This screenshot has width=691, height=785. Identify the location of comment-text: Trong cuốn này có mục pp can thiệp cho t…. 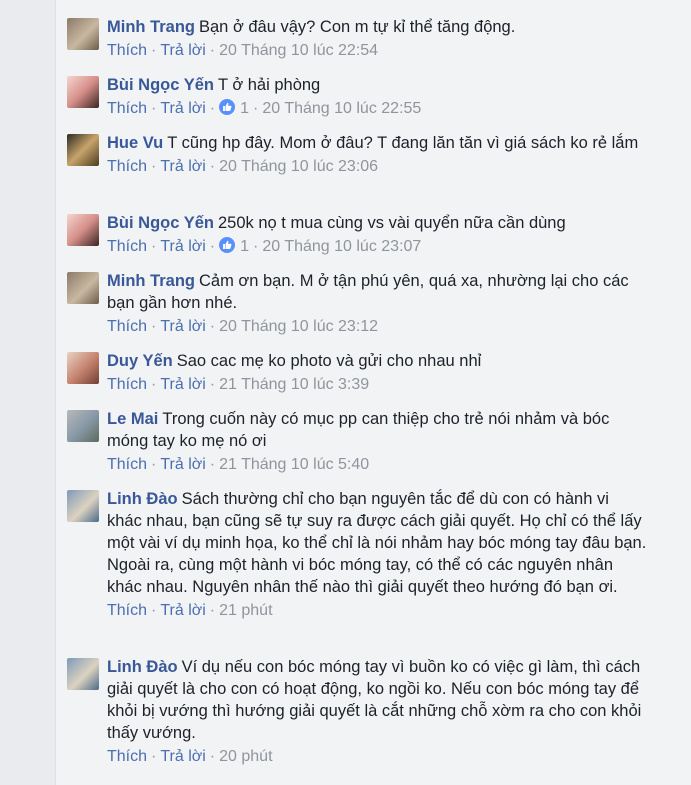
(358, 430).